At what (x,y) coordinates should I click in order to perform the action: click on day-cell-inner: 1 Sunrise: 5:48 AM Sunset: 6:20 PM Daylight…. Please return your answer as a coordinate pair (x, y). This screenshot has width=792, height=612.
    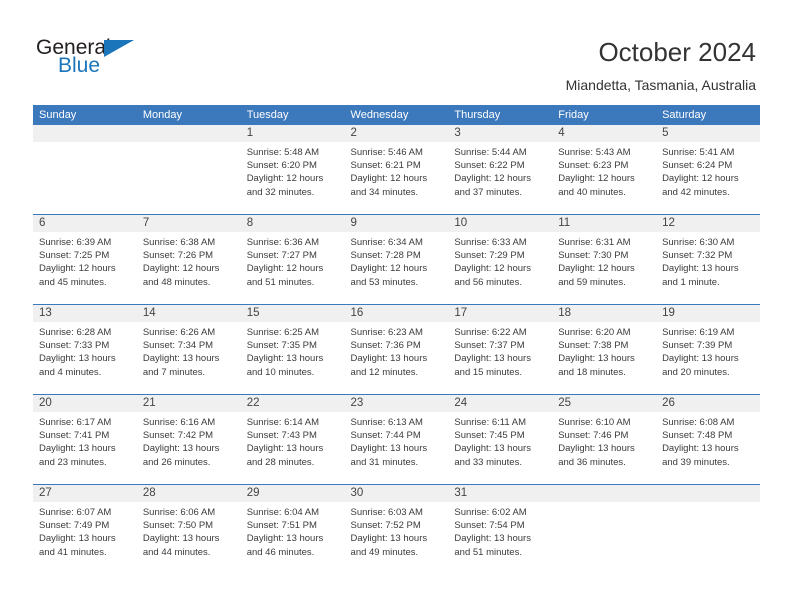
    Looking at the image, I should click on (292, 169).